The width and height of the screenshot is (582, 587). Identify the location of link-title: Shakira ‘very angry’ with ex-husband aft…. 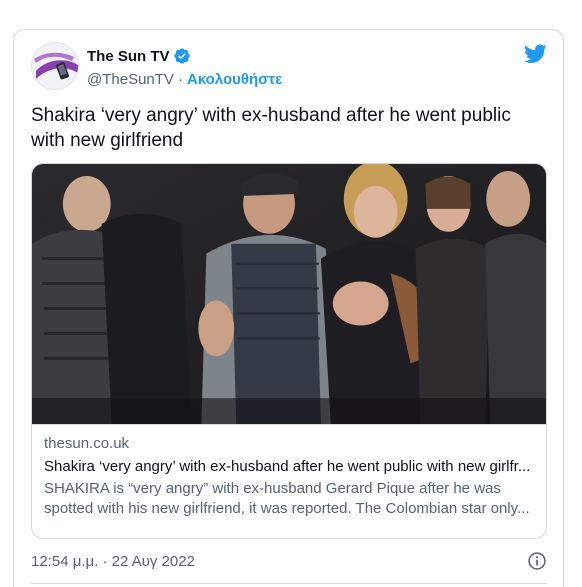
(289, 467).